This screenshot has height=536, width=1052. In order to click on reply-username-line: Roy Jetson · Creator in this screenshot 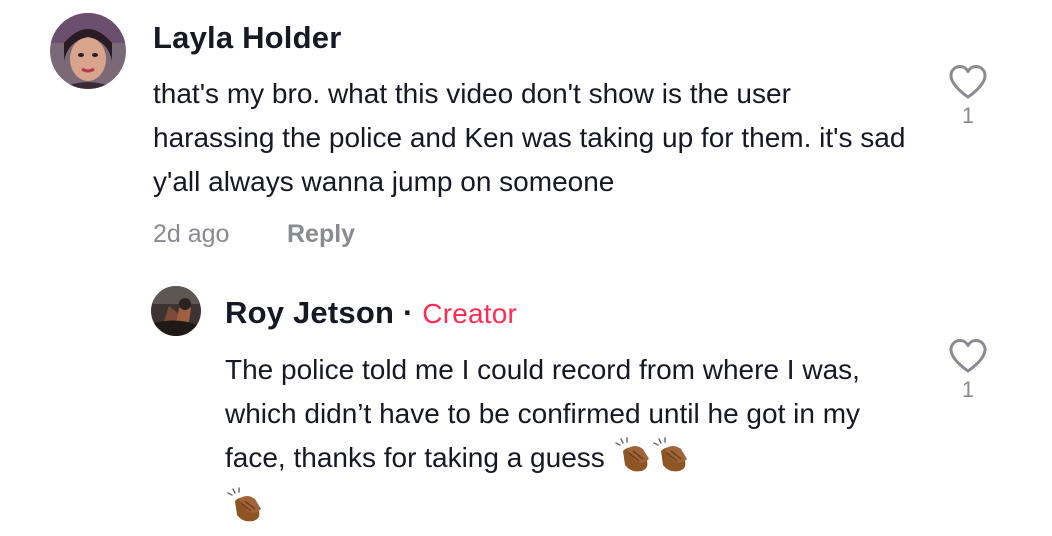, I will do `click(371, 313)`.